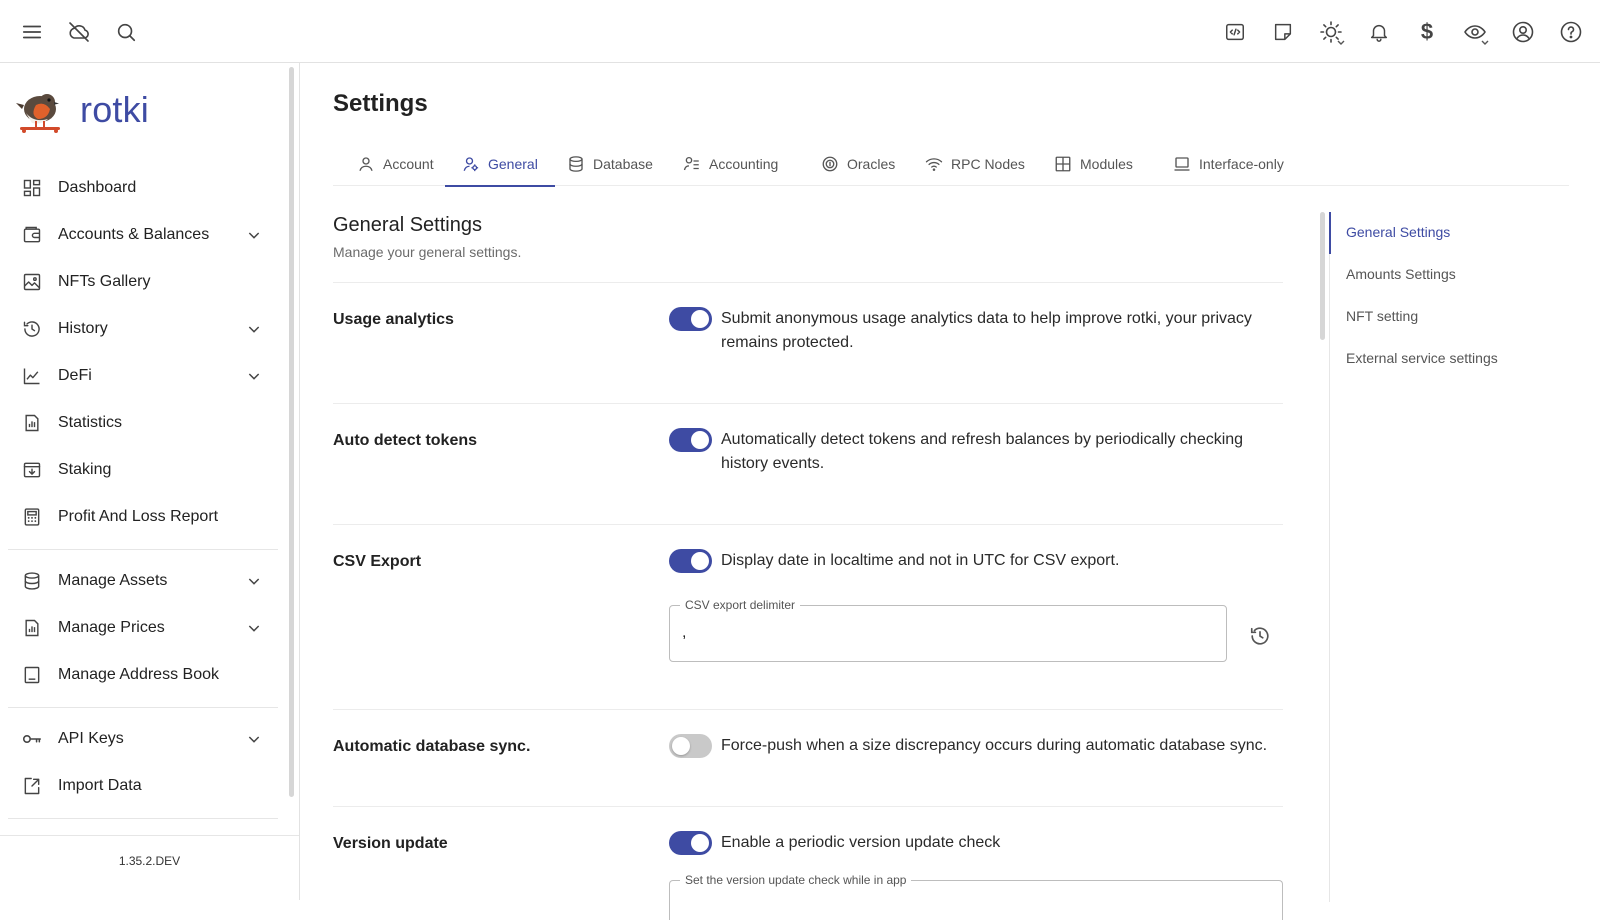 This screenshot has width=1600, height=920. Describe the element at coordinates (1398, 232) in the screenshot. I see `toc-item-general-settings: General Settings` at that location.